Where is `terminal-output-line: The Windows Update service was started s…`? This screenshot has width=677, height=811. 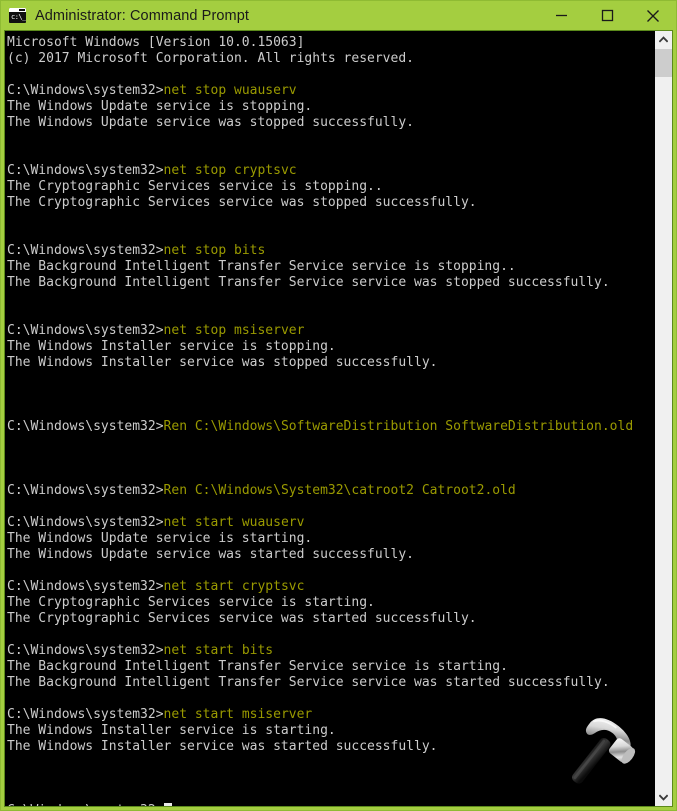 terminal-output-line: The Windows Update service was started s… is located at coordinates (330, 555).